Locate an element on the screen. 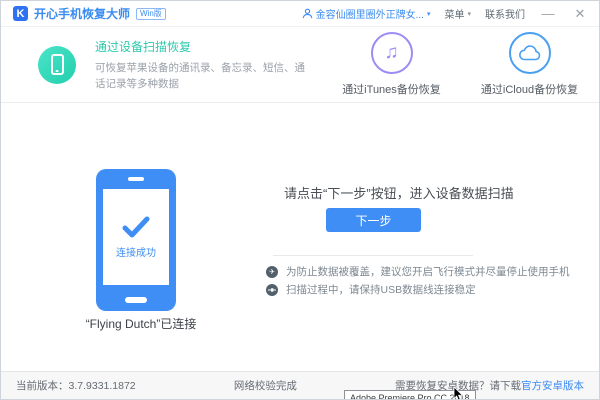 Image resolution: width=600 pixels, height=400 pixels. tab-itunes-label: 通过iTunes备份恢复 is located at coordinates (391, 90).